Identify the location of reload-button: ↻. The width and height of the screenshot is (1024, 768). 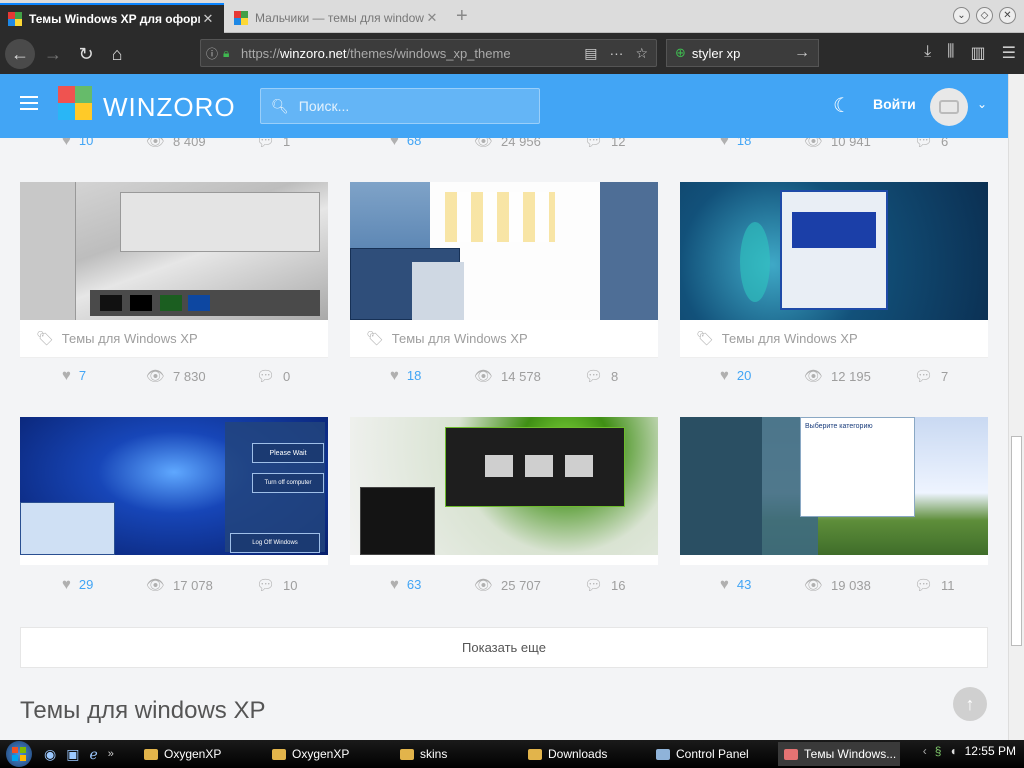
(86, 54).